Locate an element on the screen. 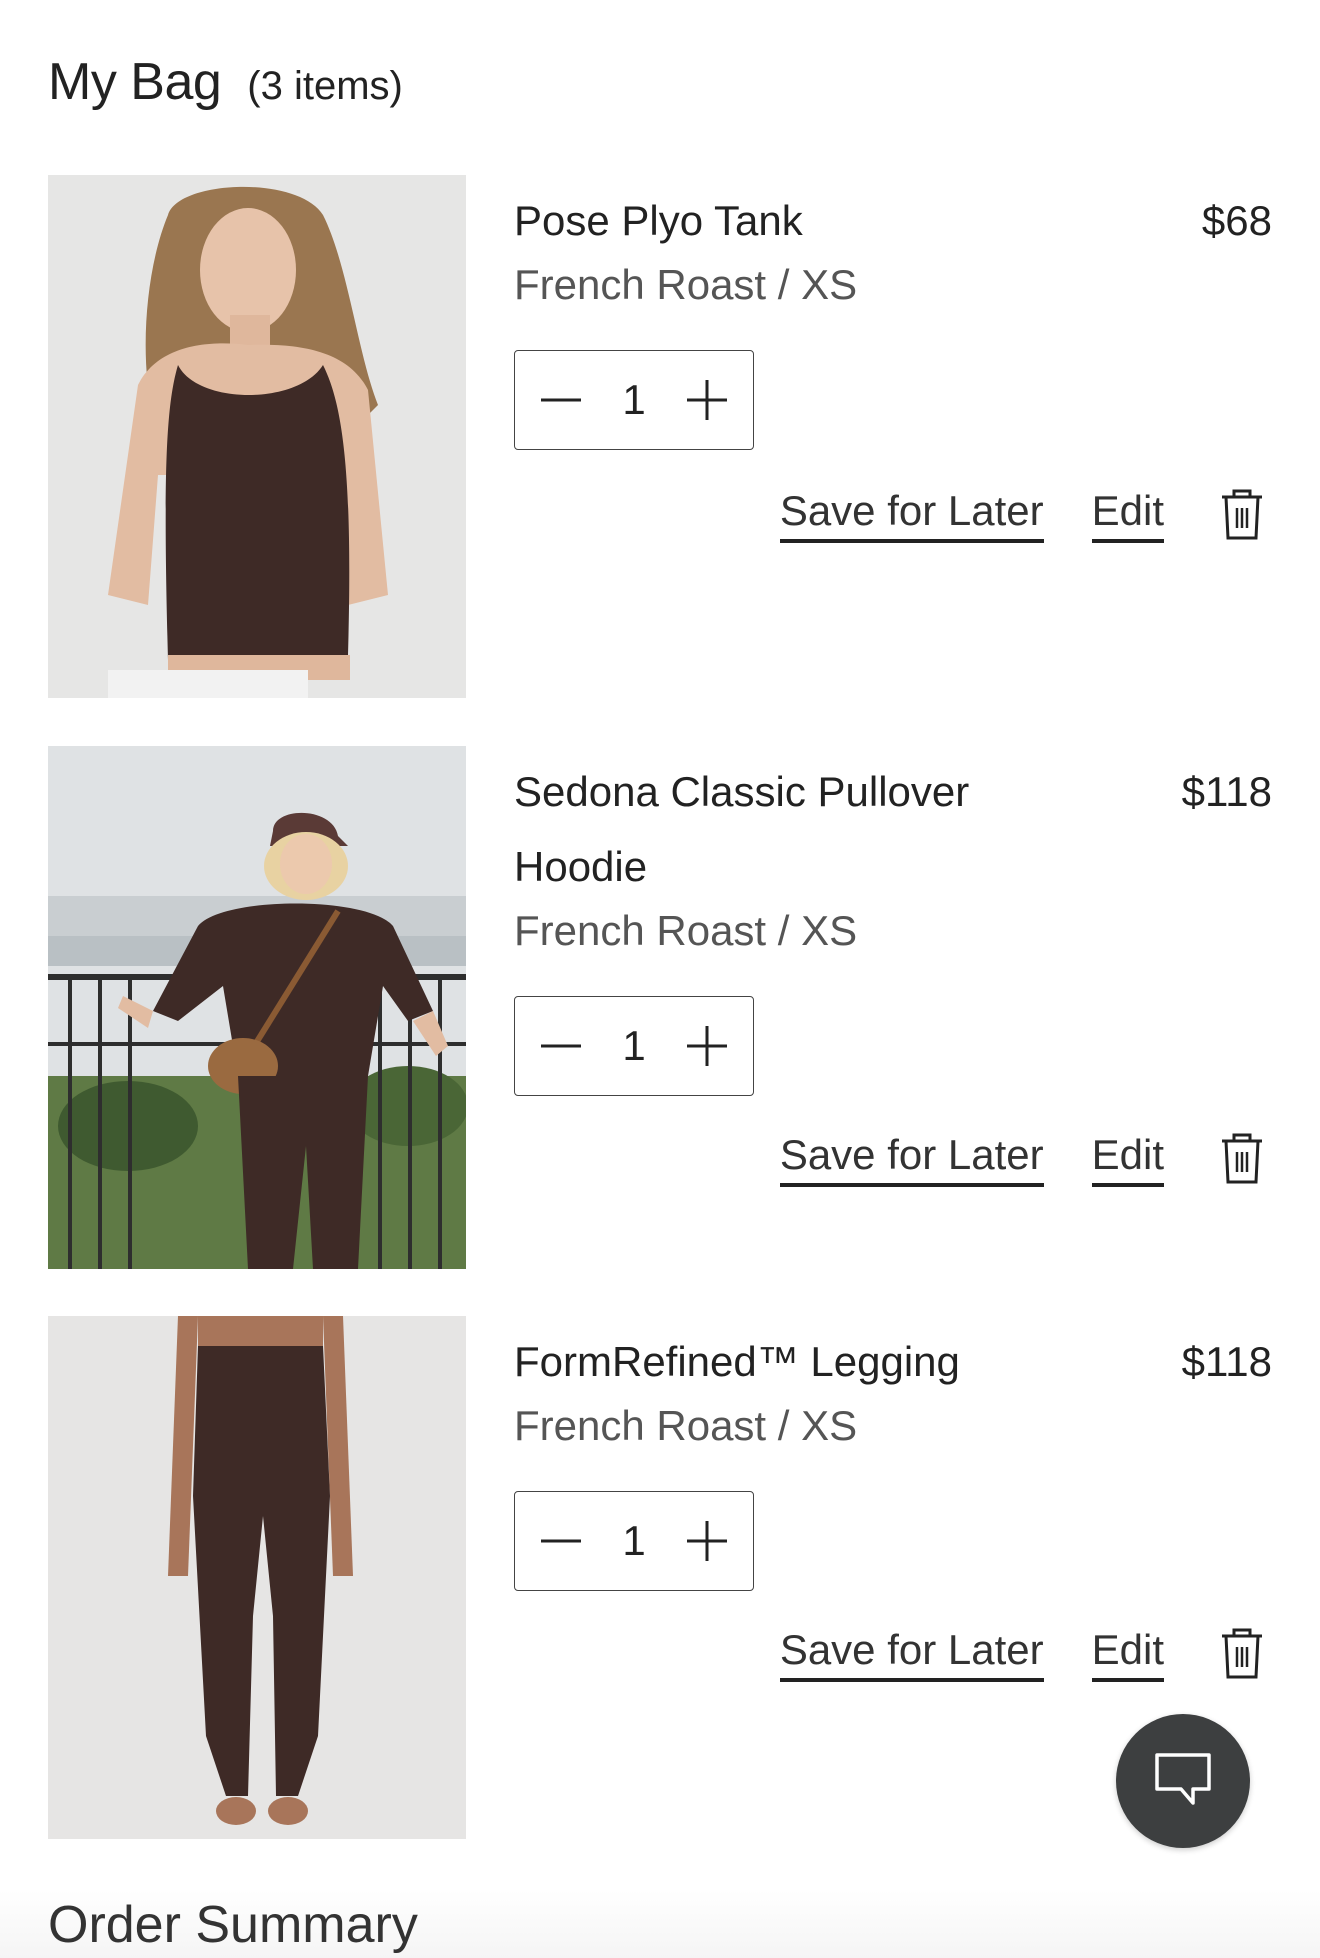 This screenshot has width=1320, height=1958. item-count: (3 items) is located at coordinates (325, 86).